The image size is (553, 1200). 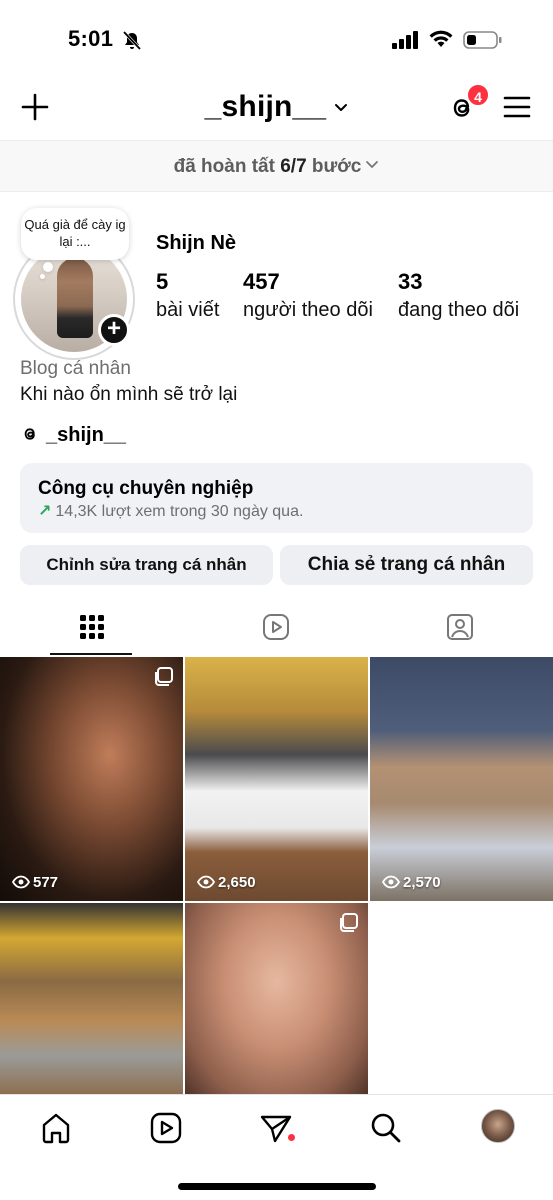 What do you see at coordinates (406, 42) in the screenshot?
I see `cellular-signal-icon` at bounding box center [406, 42].